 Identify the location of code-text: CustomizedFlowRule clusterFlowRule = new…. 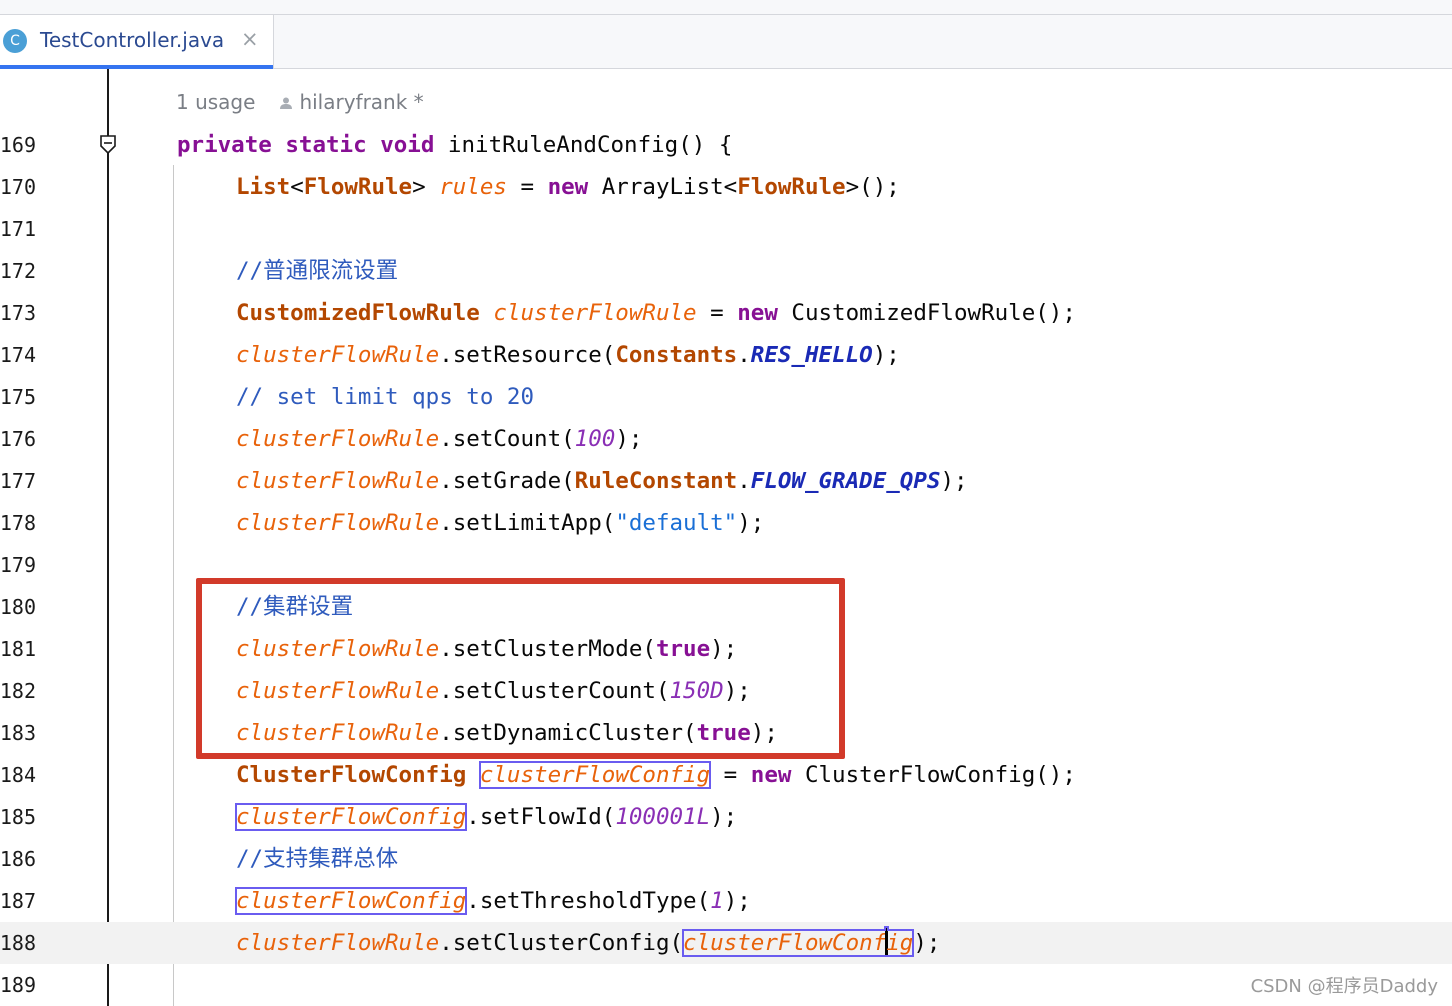
(656, 313).